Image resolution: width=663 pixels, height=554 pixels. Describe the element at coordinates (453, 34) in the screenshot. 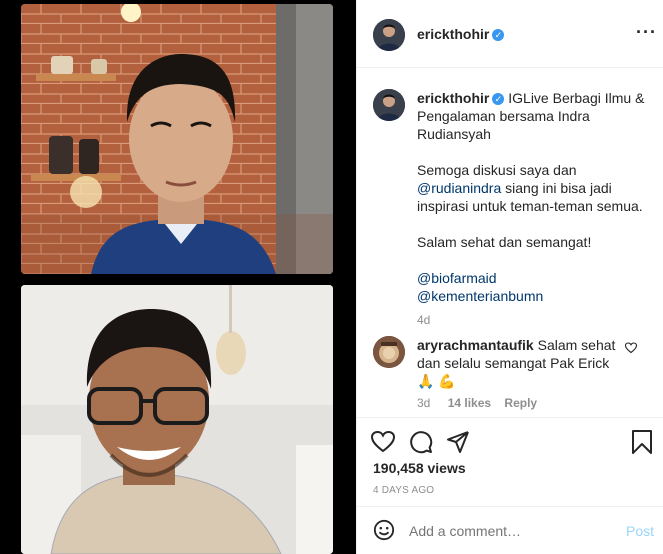

I see `header-username: erickthohir` at that location.